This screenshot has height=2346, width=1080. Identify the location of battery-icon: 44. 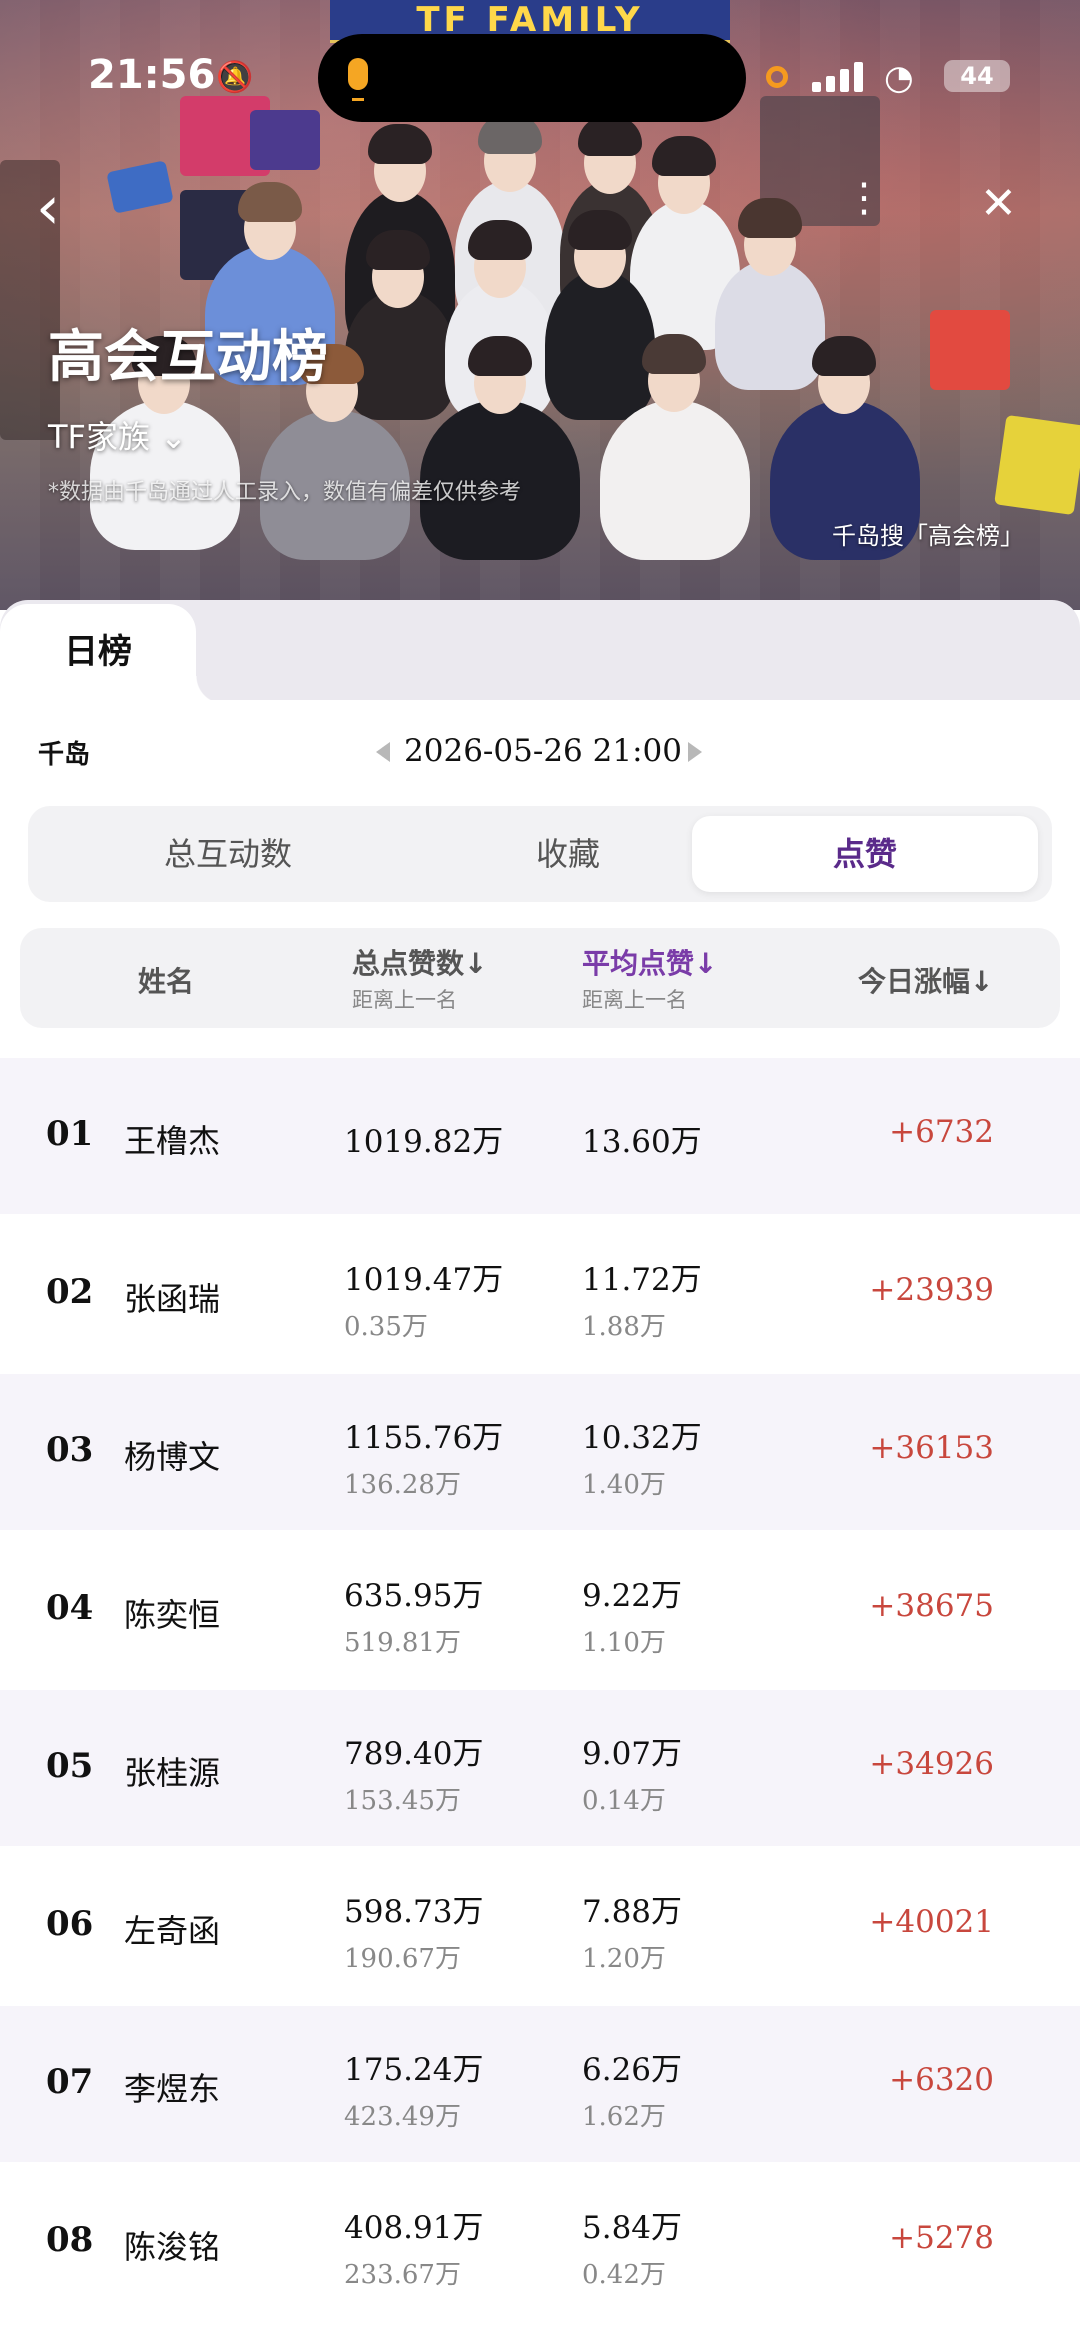
(977, 76).